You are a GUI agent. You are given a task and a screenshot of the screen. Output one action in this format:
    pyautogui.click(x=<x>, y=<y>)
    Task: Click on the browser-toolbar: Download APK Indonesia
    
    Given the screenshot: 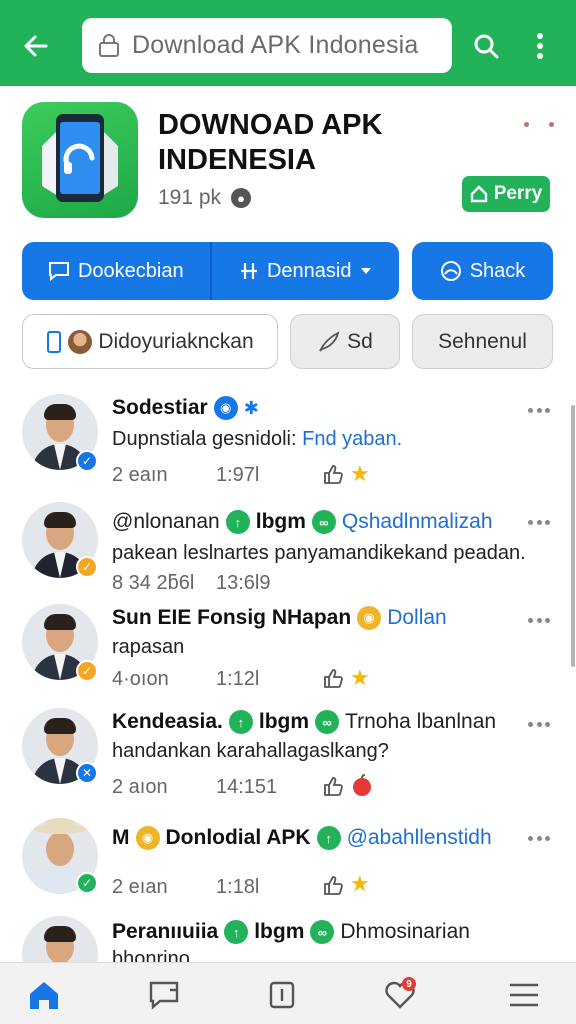 What is the action you would take?
    pyautogui.click(x=288, y=43)
    